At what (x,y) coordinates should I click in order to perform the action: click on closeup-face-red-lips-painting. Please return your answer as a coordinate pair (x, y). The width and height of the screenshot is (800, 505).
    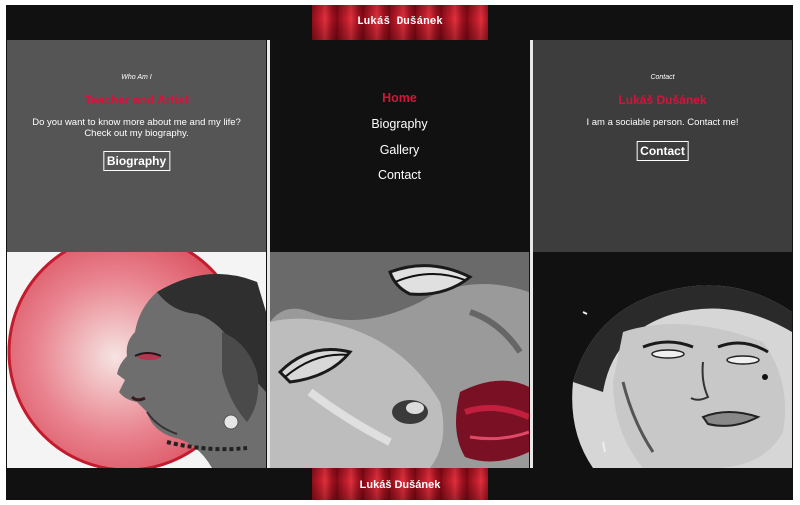
    Looking at the image, I should click on (399, 360).